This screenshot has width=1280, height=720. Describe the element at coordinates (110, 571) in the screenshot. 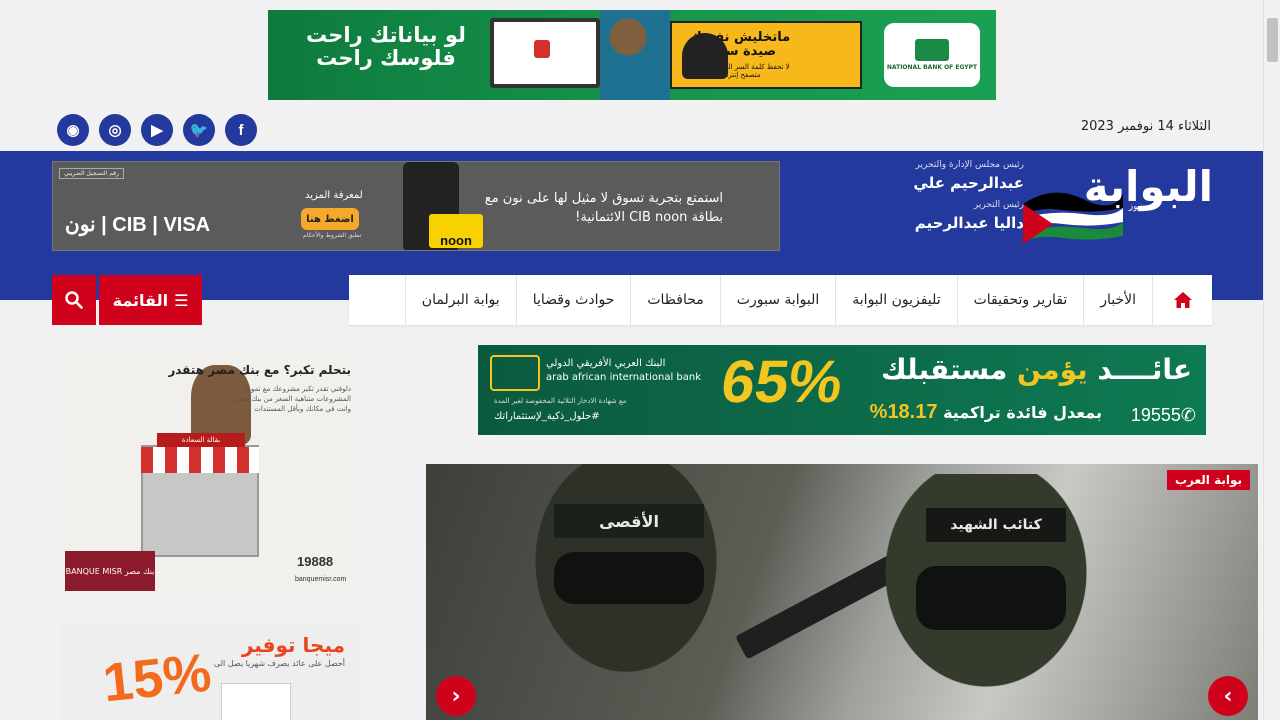

I see `banque-misr-logo: بنك مصر BANQUE MISR` at that location.